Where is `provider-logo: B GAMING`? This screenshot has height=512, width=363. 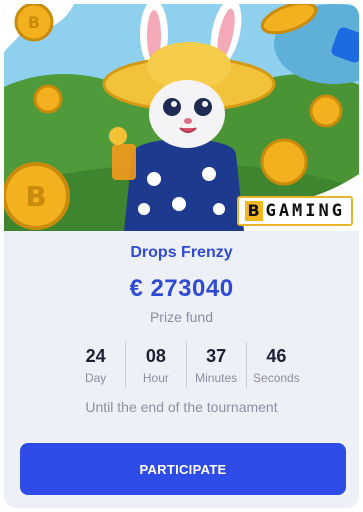 provider-logo: B GAMING is located at coordinates (294, 211).